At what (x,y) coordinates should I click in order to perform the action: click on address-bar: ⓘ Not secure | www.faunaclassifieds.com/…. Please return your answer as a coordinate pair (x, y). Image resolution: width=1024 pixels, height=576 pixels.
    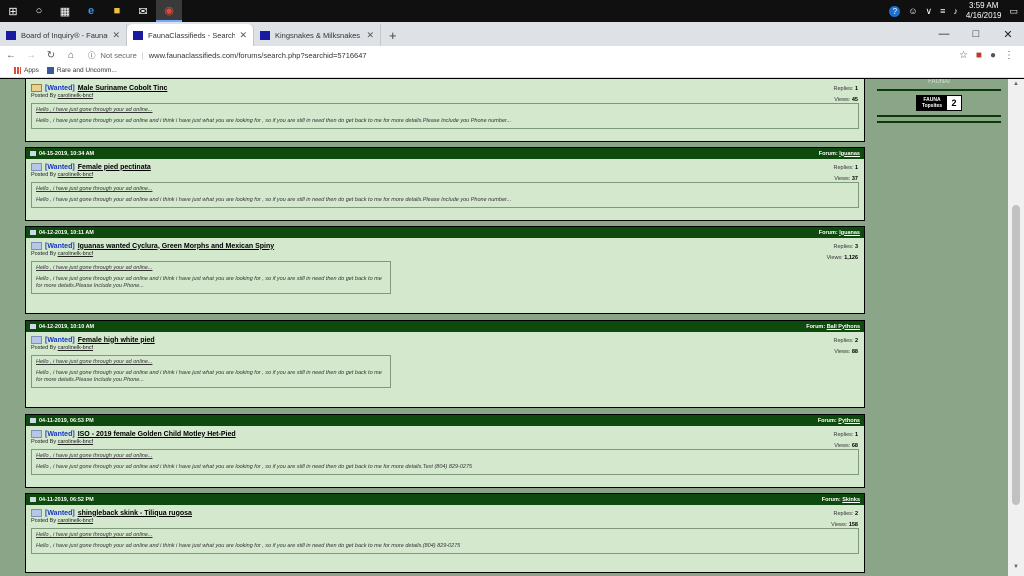
    Looking at the image, I should click on (518, 55).